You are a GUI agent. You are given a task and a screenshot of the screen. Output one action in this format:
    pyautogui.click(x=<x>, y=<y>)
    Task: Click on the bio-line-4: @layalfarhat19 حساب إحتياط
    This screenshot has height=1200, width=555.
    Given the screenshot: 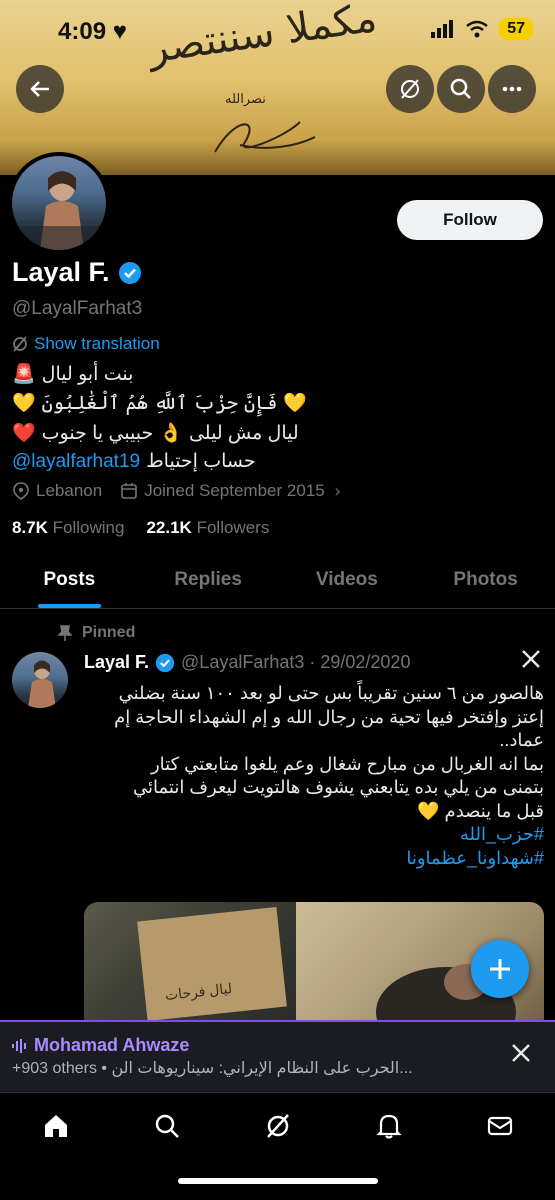 What is the action you would take?
    pyautogui.click(x=134, y=461)
    